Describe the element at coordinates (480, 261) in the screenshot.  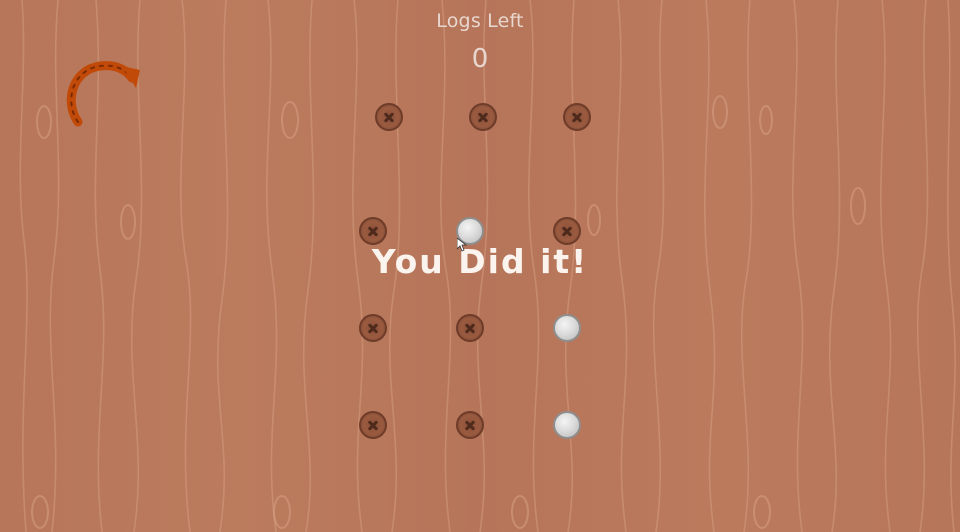
I see `win-message: You Did it!` at that location.